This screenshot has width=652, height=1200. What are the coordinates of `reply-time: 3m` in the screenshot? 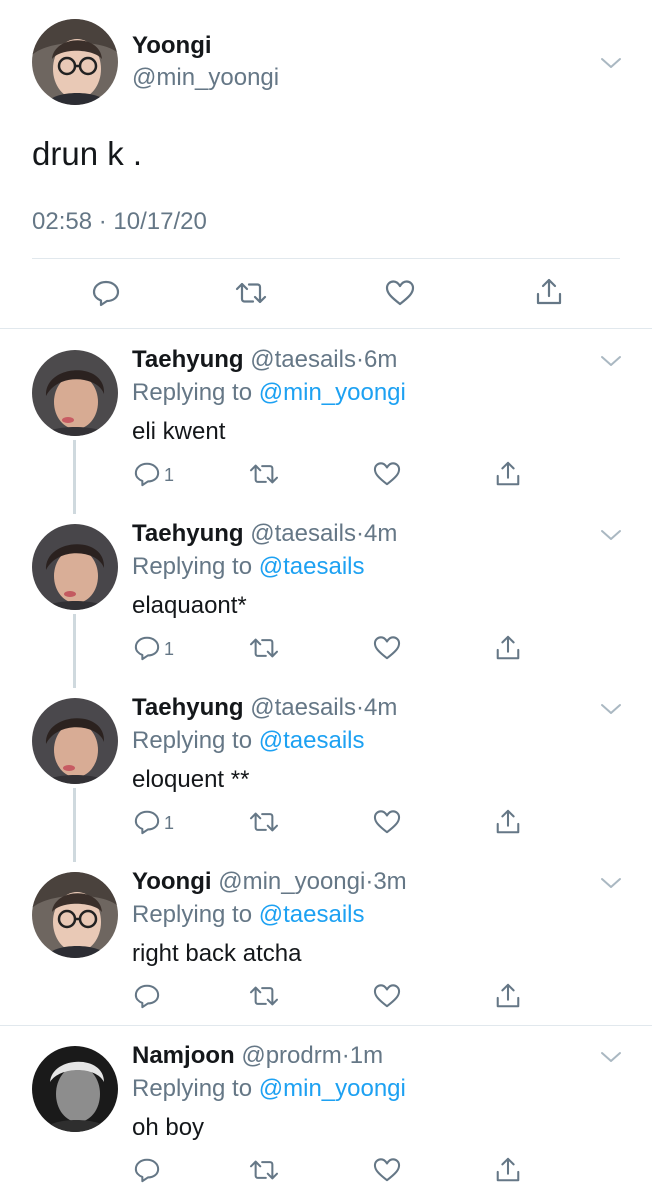 It's located at (389, 881).